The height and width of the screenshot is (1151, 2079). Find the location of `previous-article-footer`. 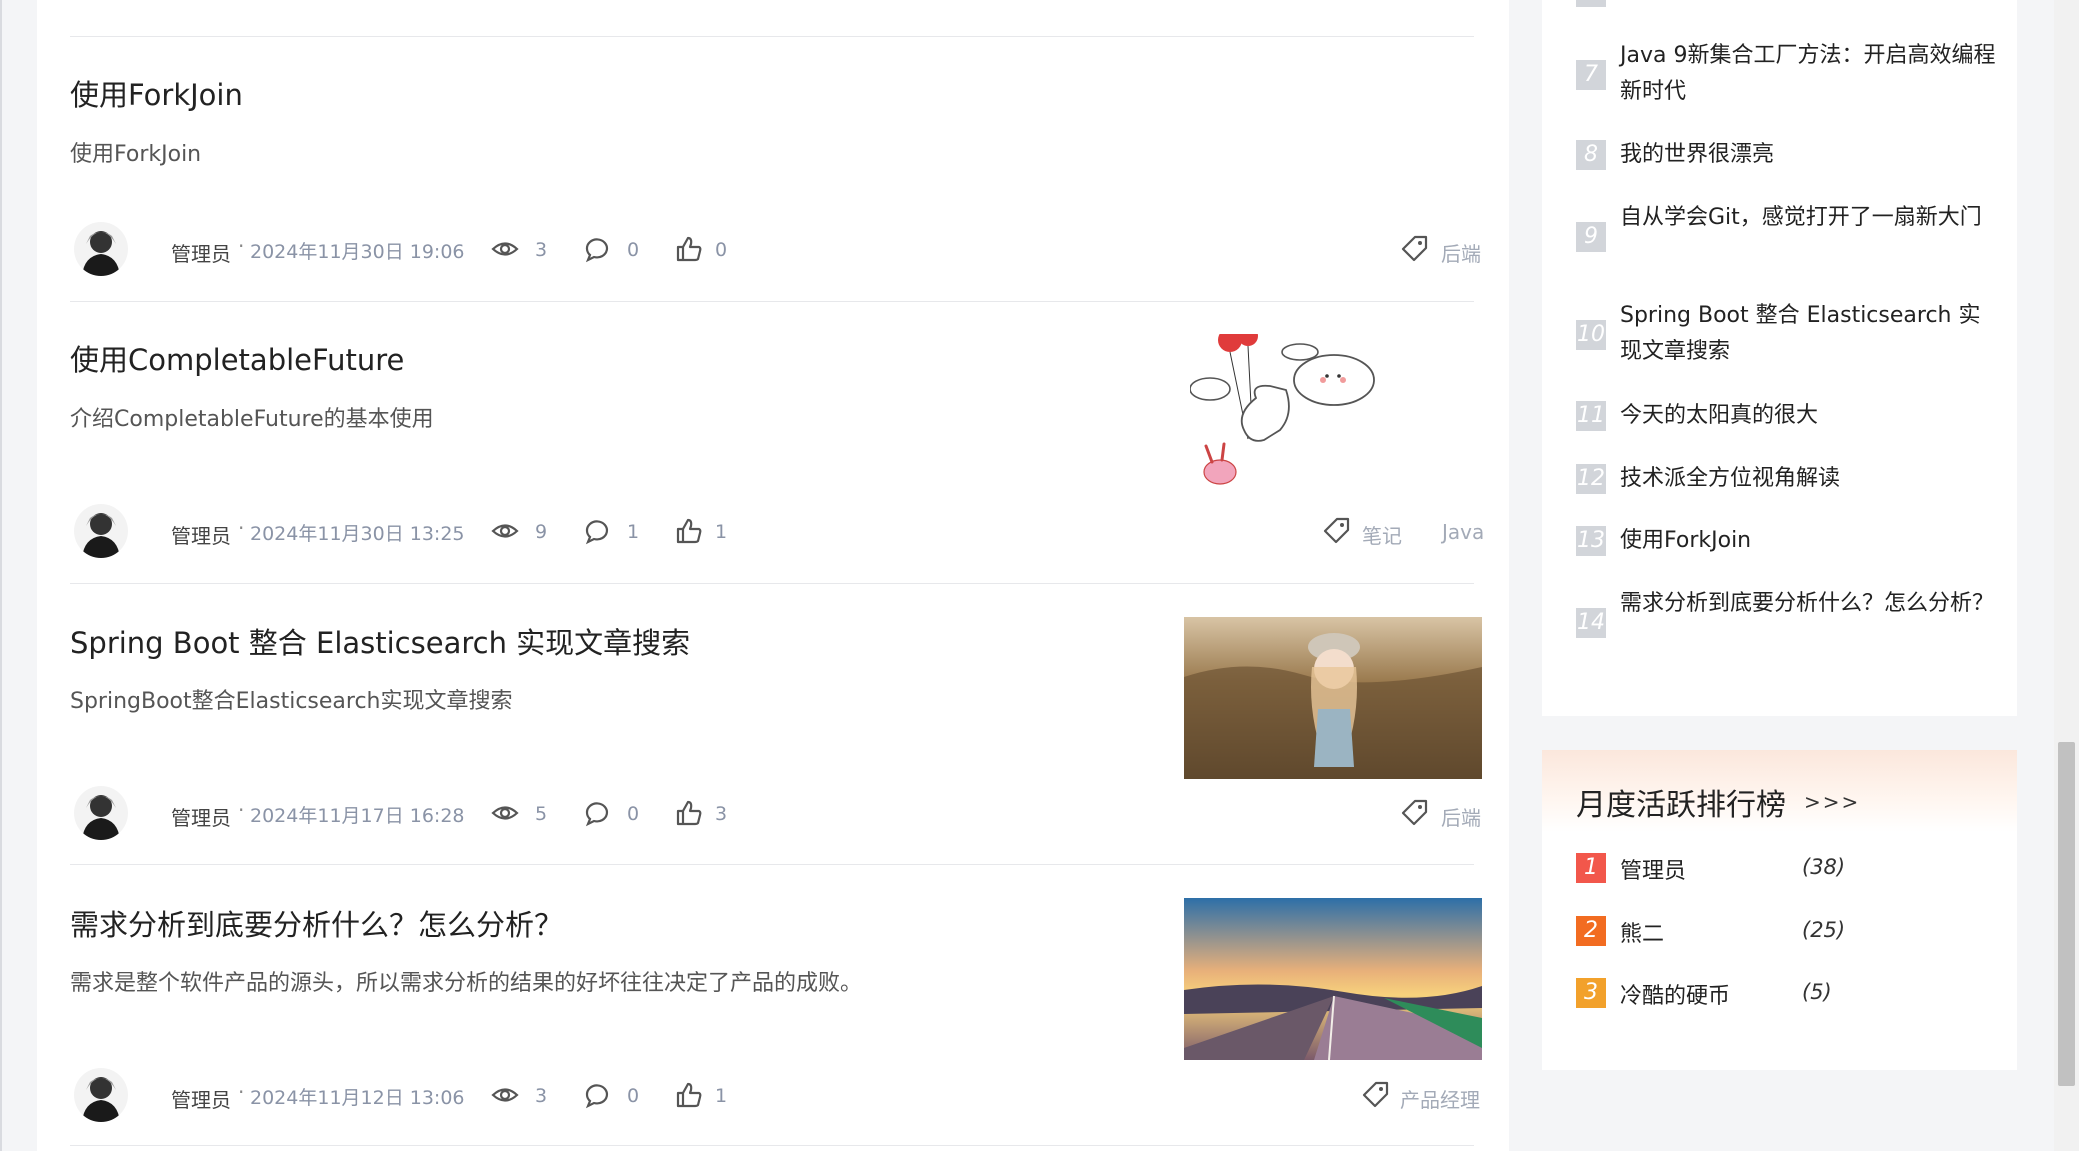

previous-article-footer is located at coordinates (772, 18).